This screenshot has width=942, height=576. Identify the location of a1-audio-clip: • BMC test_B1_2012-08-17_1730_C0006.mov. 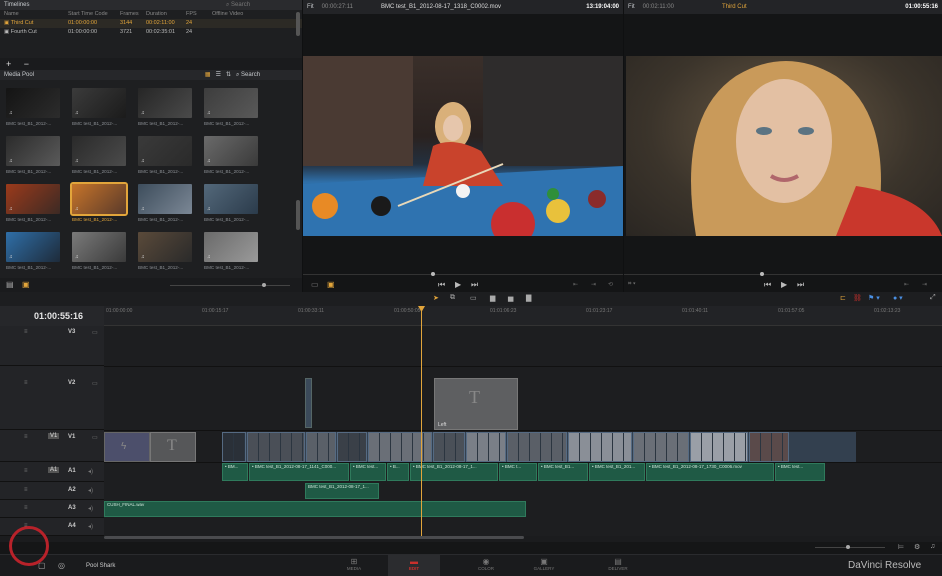
(710, 472).